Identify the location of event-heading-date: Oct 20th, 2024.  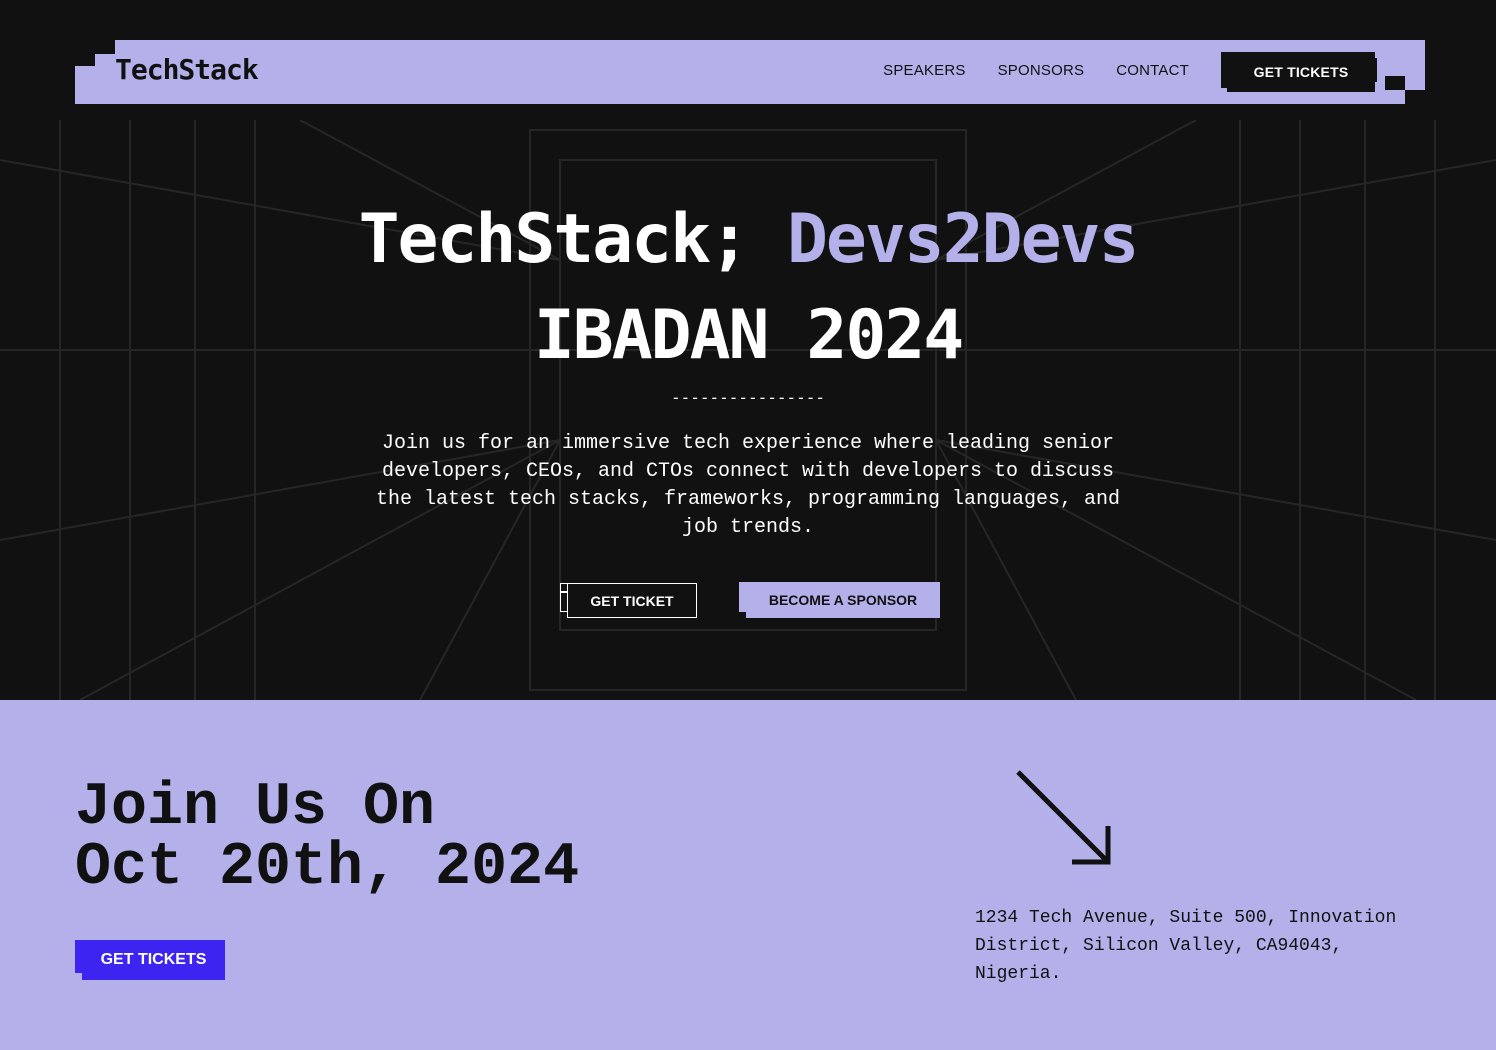
(327, 868).